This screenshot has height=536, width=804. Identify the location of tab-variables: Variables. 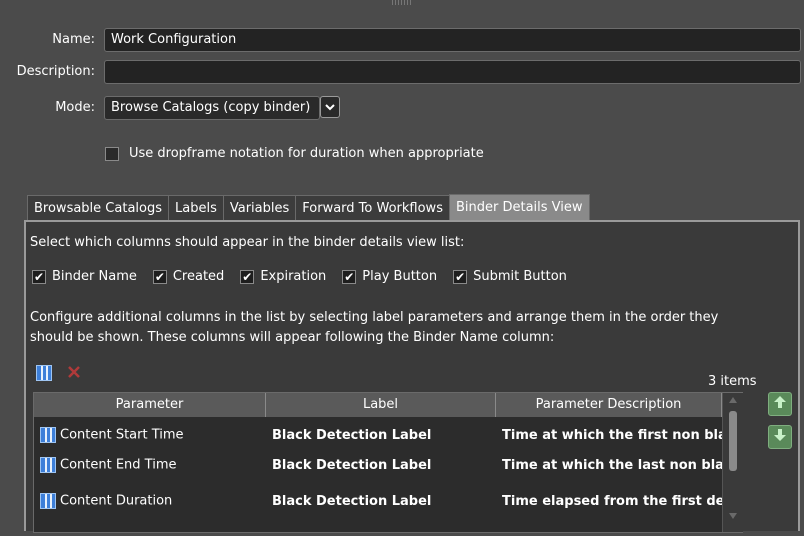
(259, 207).